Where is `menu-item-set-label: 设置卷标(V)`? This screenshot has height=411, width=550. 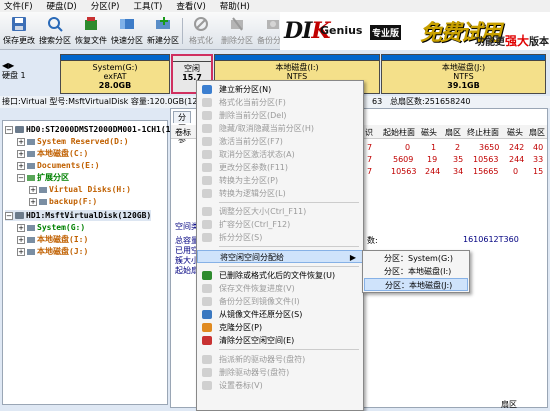 menu-item-set-label: 设置卷标(V) is located at coordinates (280, 385).